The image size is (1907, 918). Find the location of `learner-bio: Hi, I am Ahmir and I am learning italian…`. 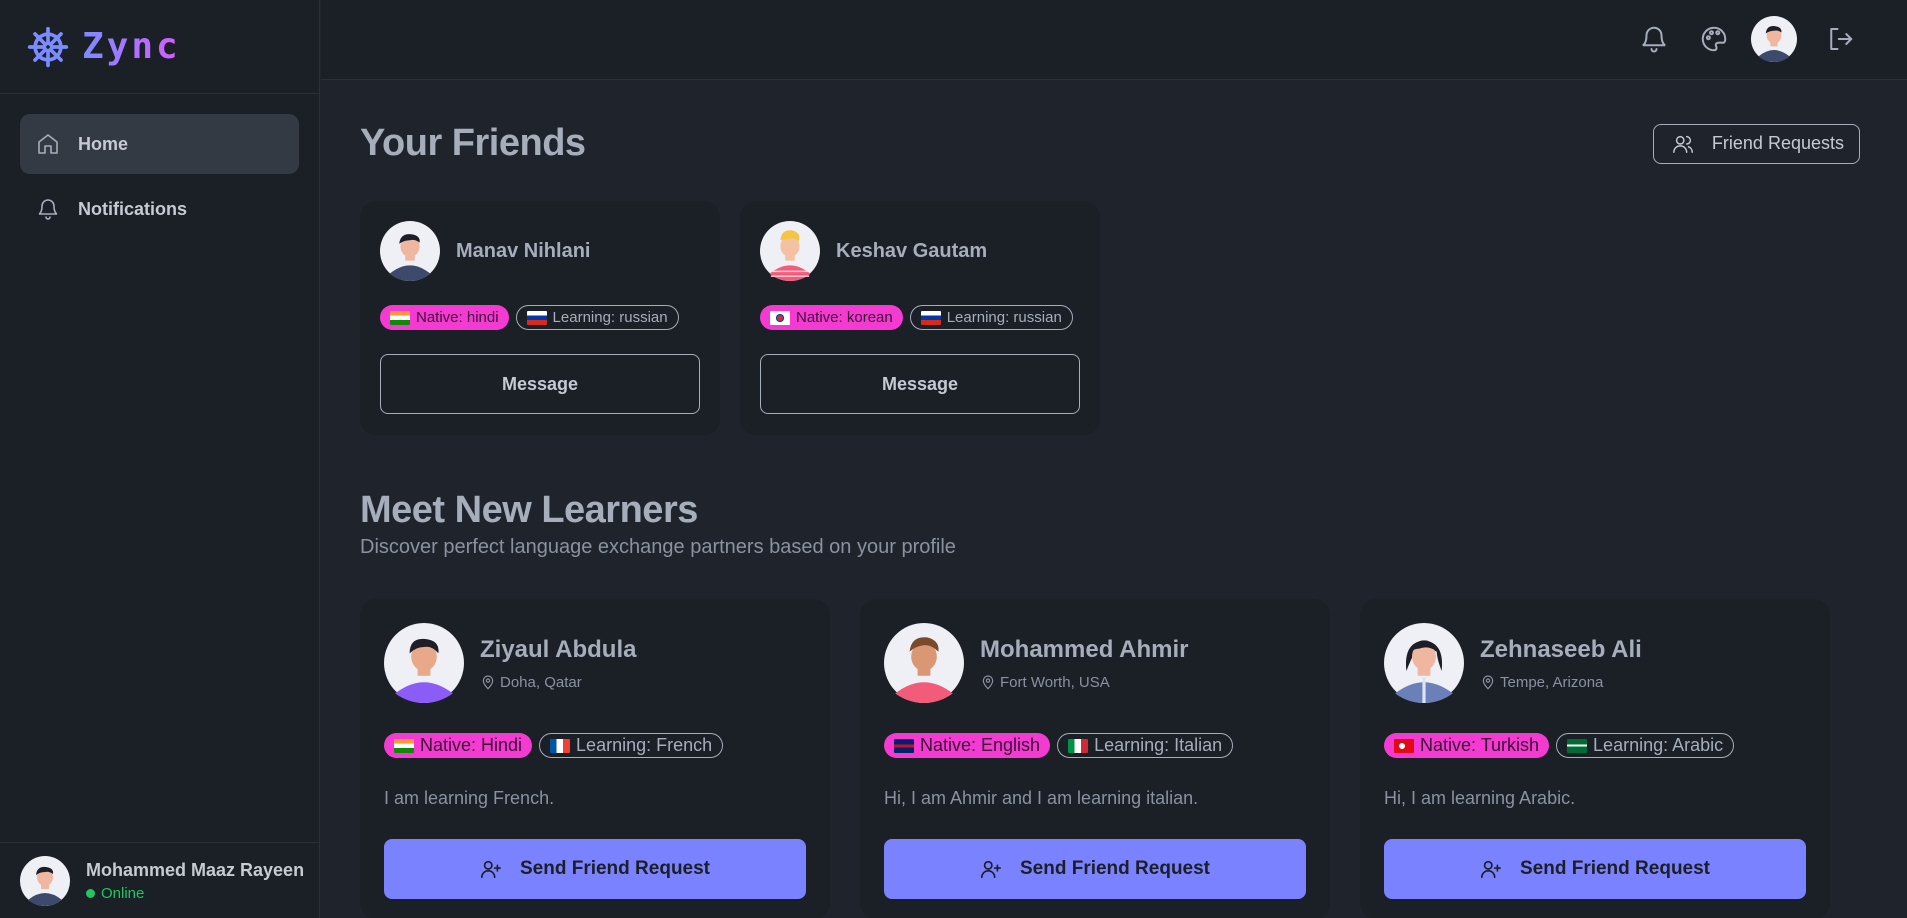

learner-bio: Hi, I am Ahmir and I am learning italian… is located at coordinates (1041, 798).